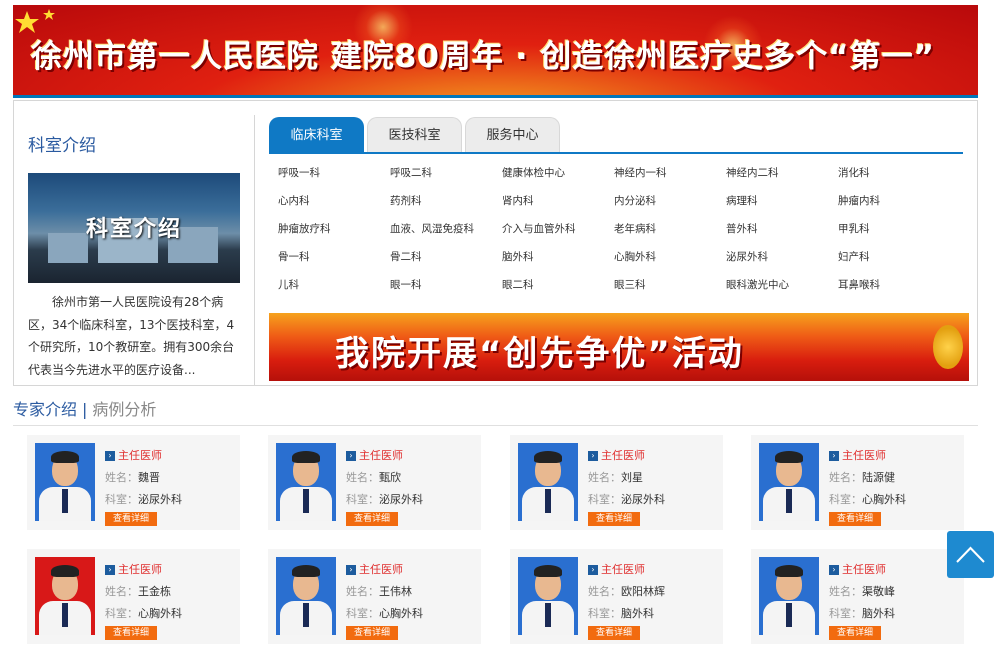  Describe the element at coordinates (539, 228) in the screenshot. I see `dept-link: 介入与血管外科` at that location.